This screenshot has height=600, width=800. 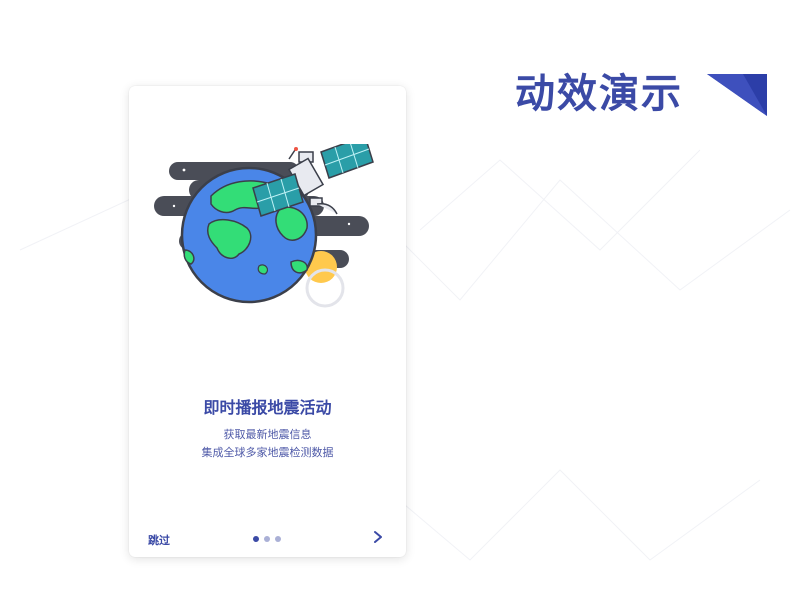 What do you see at coordinates (264, 226) in the screenshot?
I see `earth-satellite-illustration` at bounding box center [264, 226].